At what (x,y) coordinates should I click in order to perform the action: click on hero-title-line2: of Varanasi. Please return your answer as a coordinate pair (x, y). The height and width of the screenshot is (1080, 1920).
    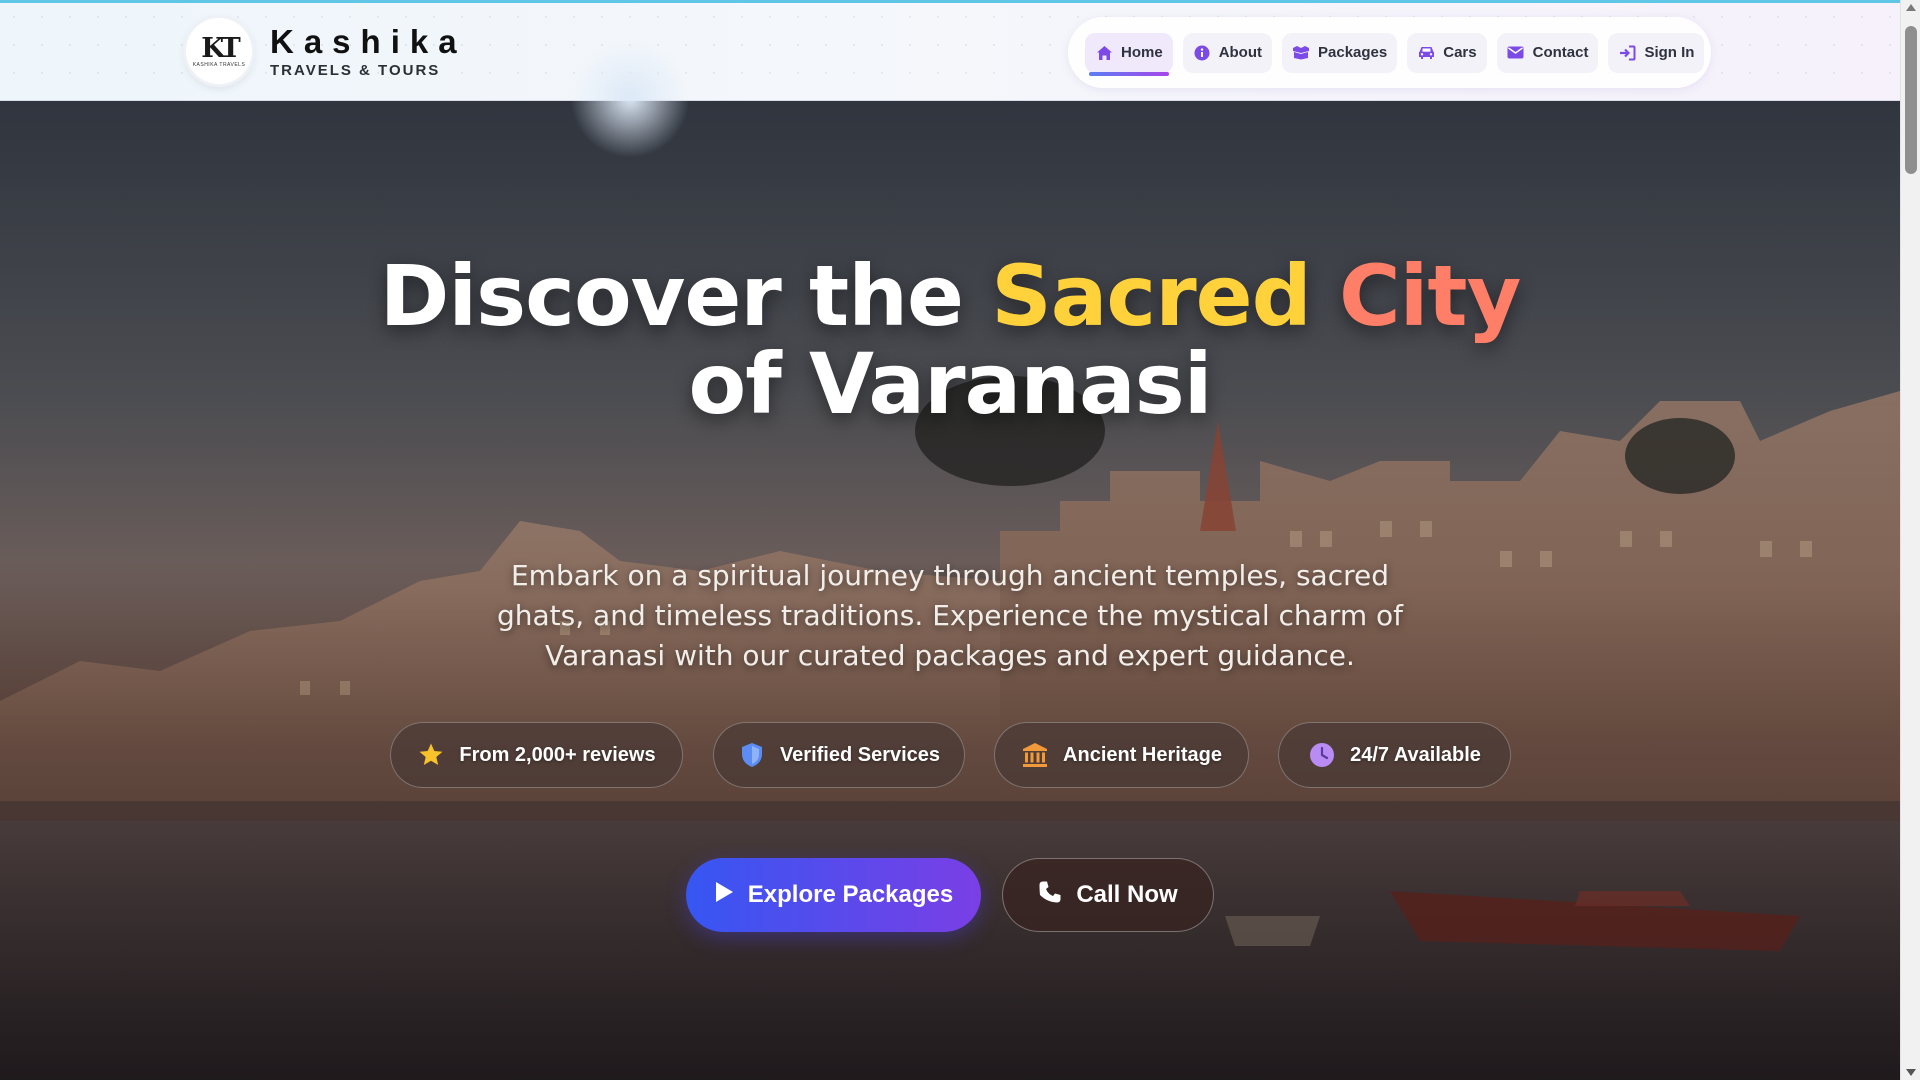
    Looking at the image, I should click on (950, 384).